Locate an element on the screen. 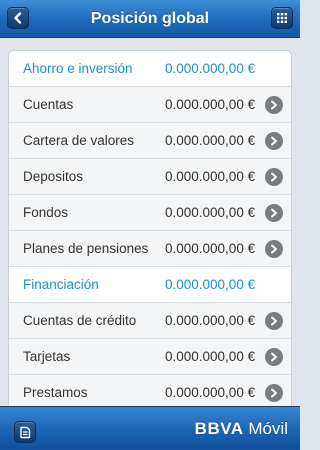 This screenshot has width=320, height=450. brand-logo: BBVA Móvil is located at coordinates (241, 429).